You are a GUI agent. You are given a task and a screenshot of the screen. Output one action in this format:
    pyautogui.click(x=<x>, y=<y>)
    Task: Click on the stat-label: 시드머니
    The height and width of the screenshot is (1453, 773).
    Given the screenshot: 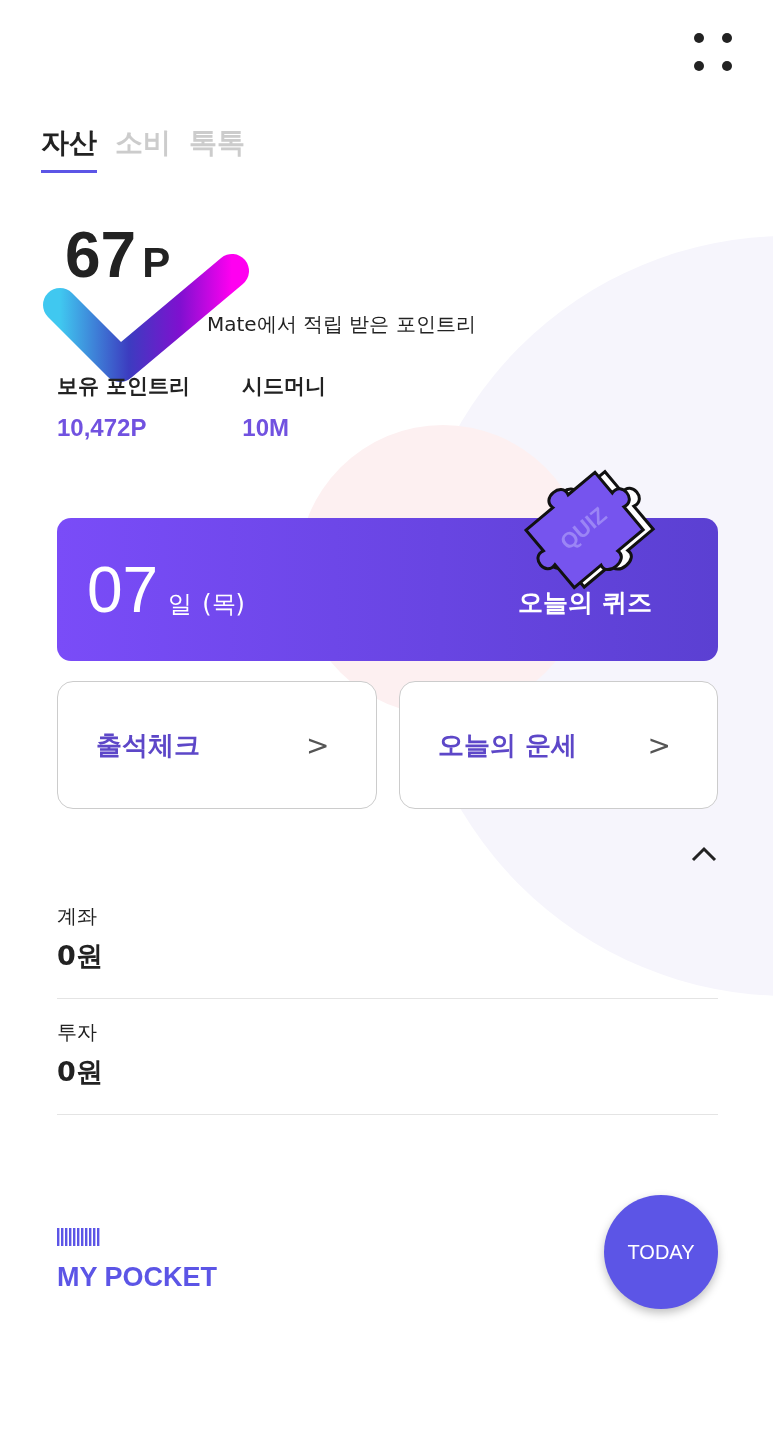 What is the action you would take?
    pyautogui.click(x=284, y=386)
    